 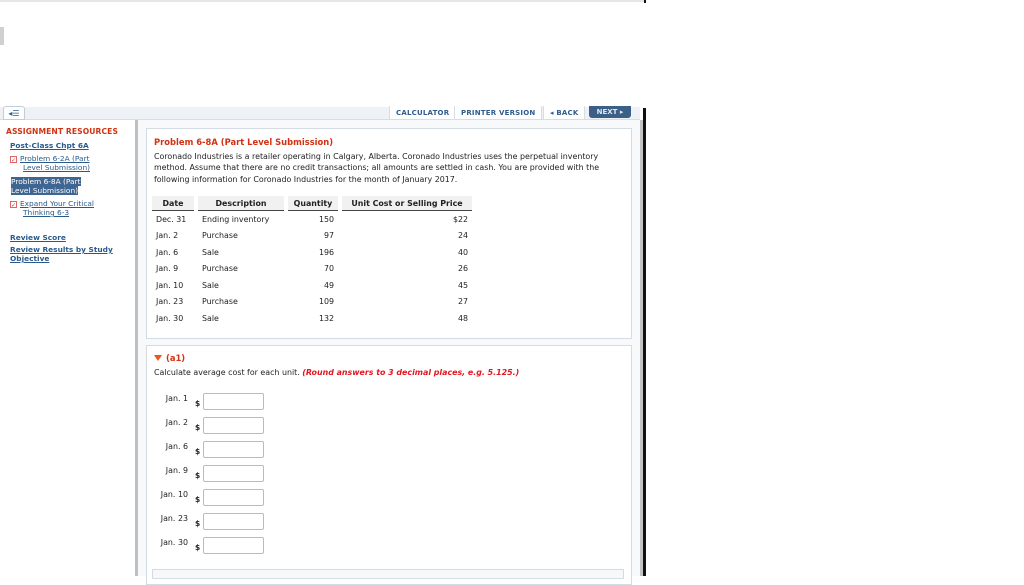 What do you see at coordinates (312, 252) in the screenshot?
I see `table-row: Jan. 6 Sale 196 40` at bounding box center [312, 252].